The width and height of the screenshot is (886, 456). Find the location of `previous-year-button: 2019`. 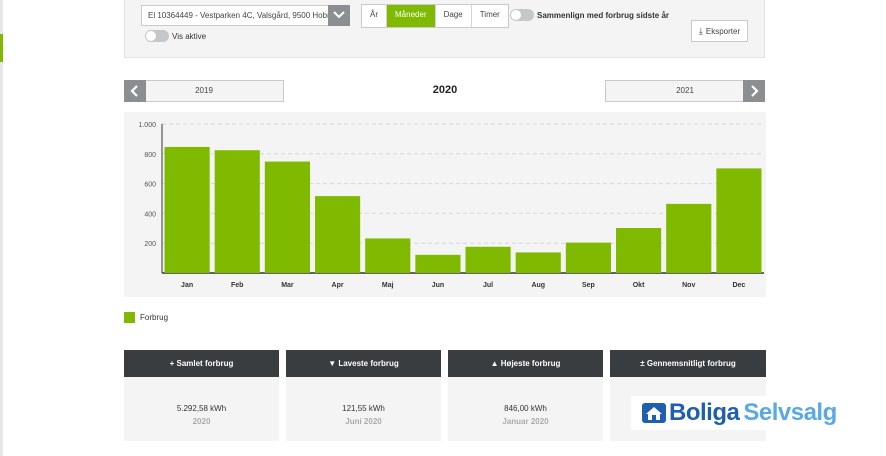

previous-year-button: 2019 is located at coordinates (204, 91).